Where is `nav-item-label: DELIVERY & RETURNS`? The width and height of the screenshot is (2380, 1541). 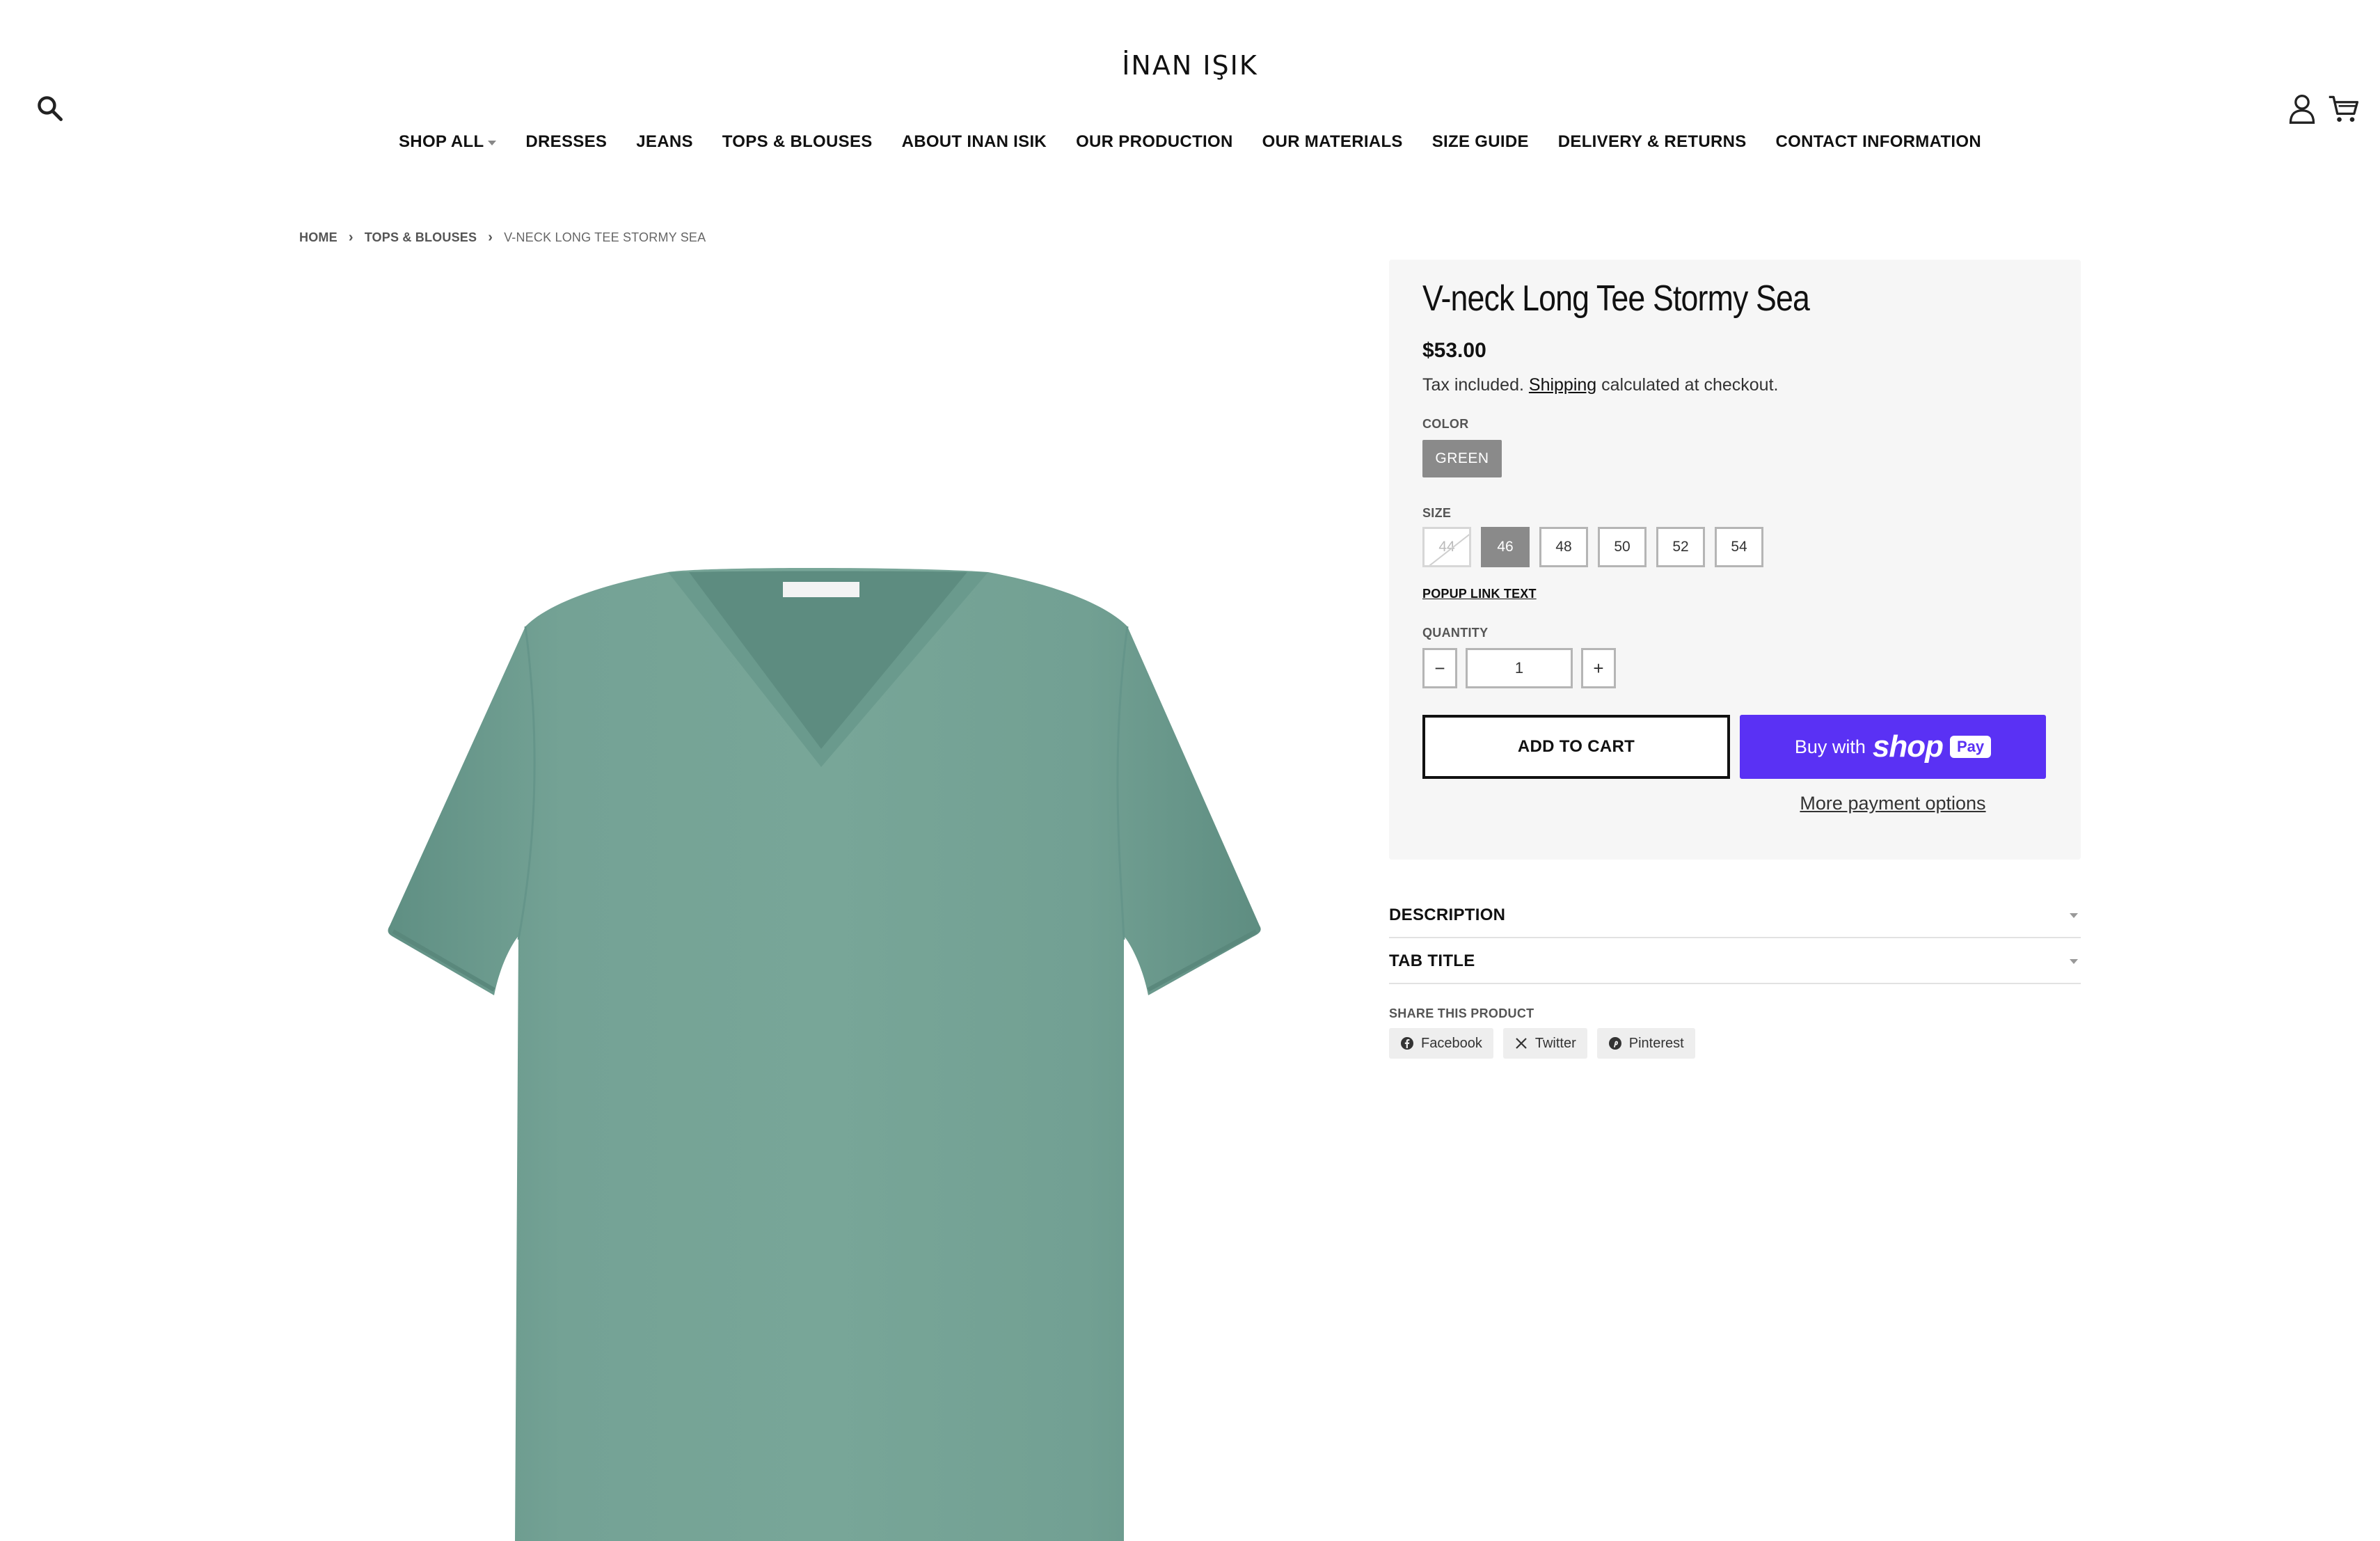
nav-item-label: DELIVERY & RETURNS is located at coordinates (1652, 141).